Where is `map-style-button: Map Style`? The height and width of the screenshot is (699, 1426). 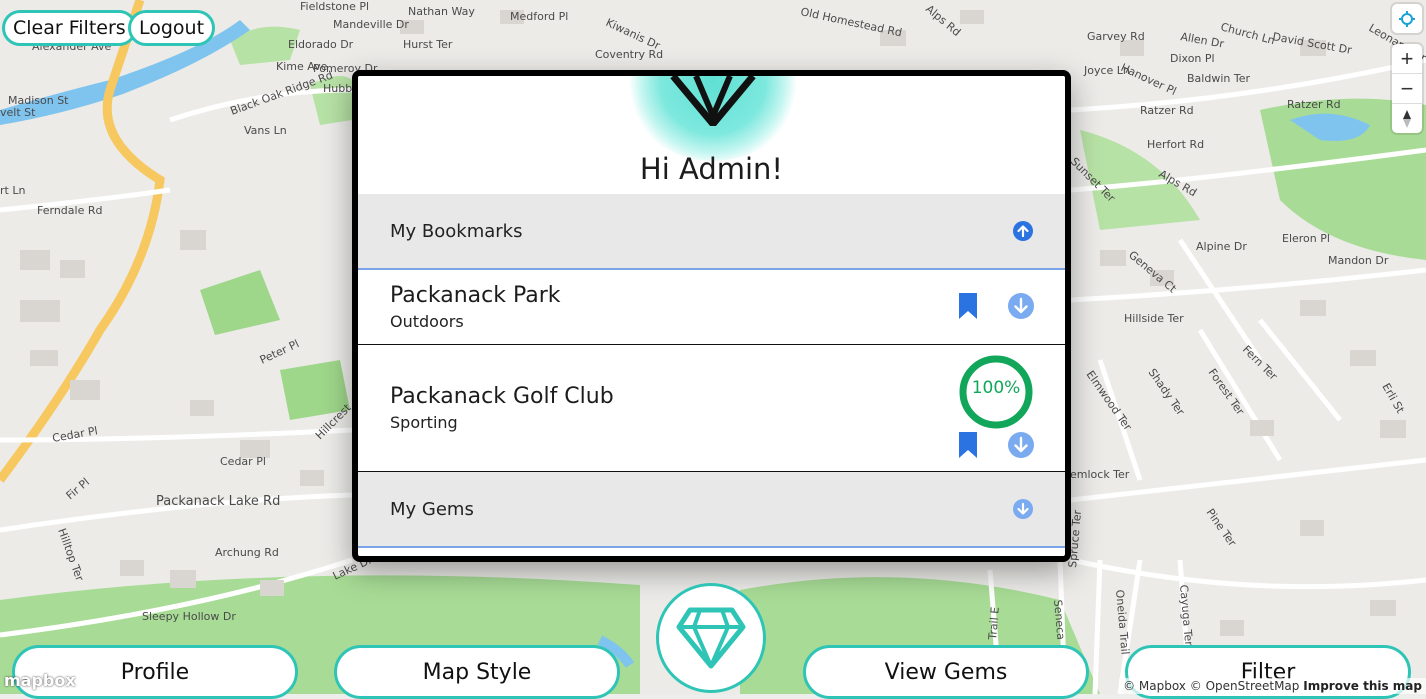 map-style-button: Map Style is located at coordinates (477, 672).